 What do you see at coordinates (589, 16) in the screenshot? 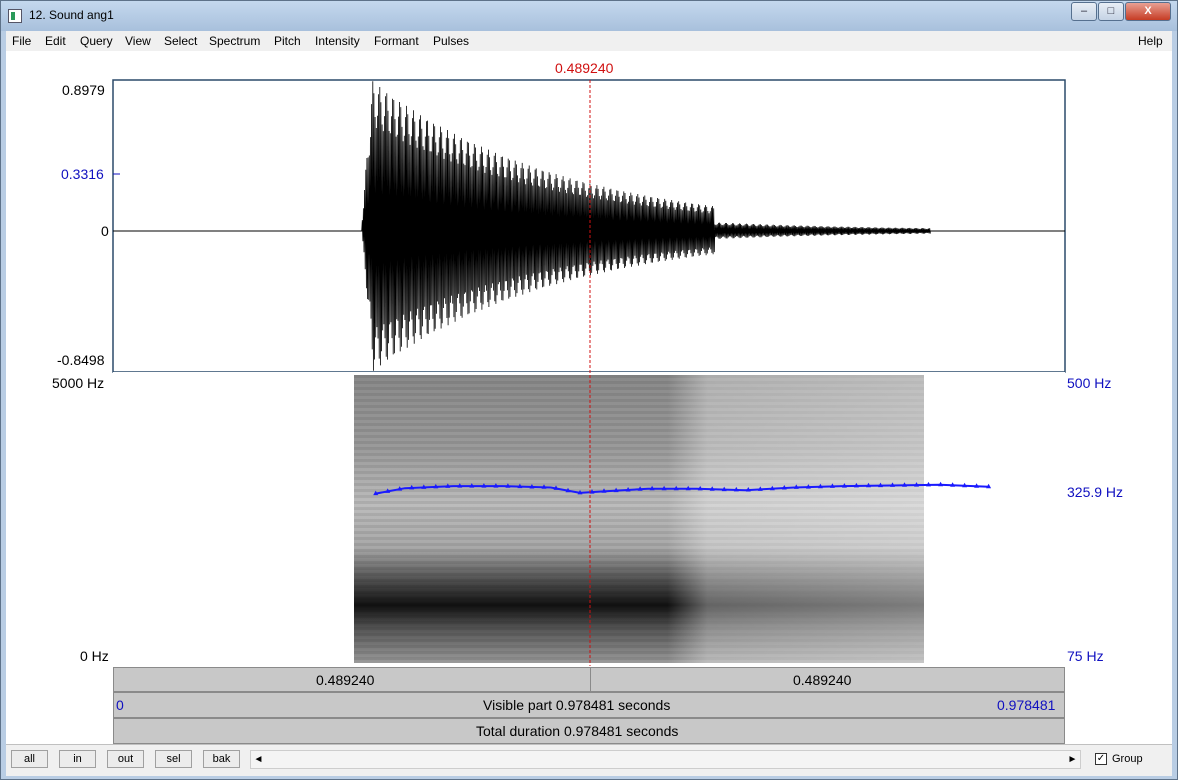
I see `title-bar: 12. Sound ang1 – □ X` at bounding box center [589, 16].